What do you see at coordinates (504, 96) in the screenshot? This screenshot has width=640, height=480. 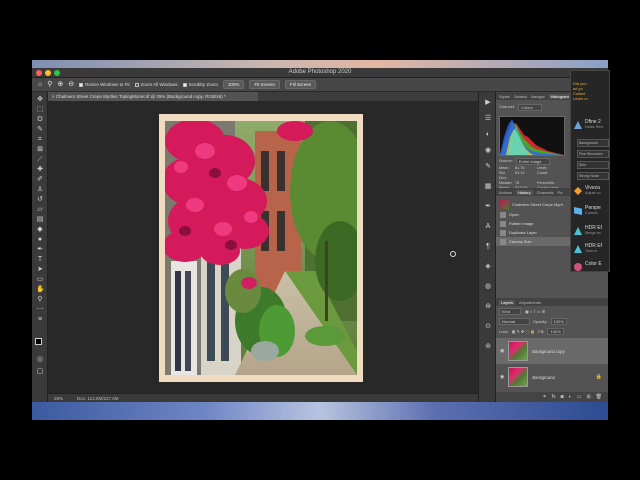 I see `tab-styles: Styles` at bounding box center [504, 96].